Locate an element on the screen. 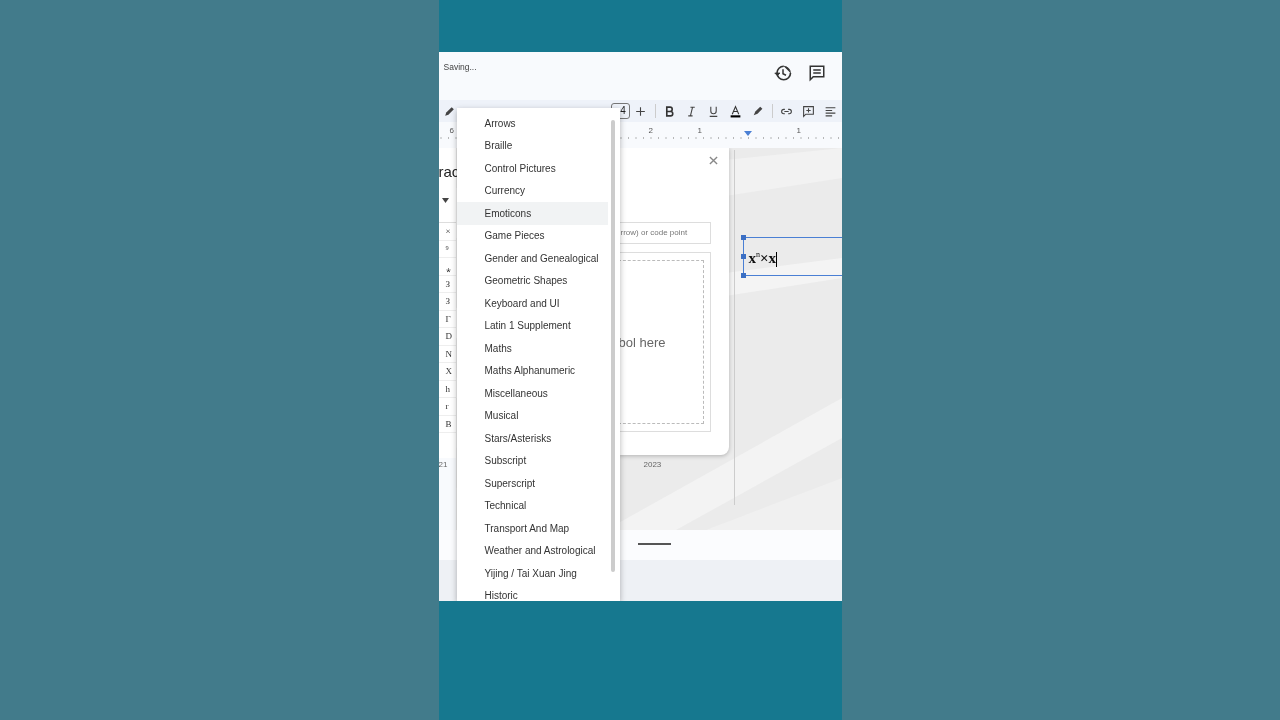  menu-item: Geometric Shapes is located at coordinates (532, 280).